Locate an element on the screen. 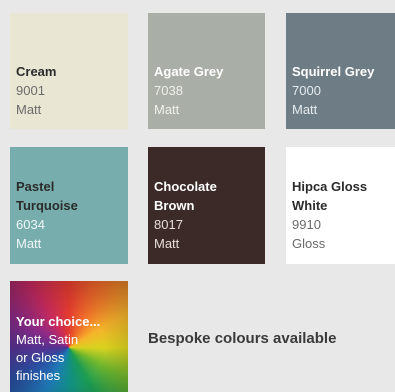 This screenshot has width=395, height=392. swatch-name-line2: White is located at coordinates (310, 205).